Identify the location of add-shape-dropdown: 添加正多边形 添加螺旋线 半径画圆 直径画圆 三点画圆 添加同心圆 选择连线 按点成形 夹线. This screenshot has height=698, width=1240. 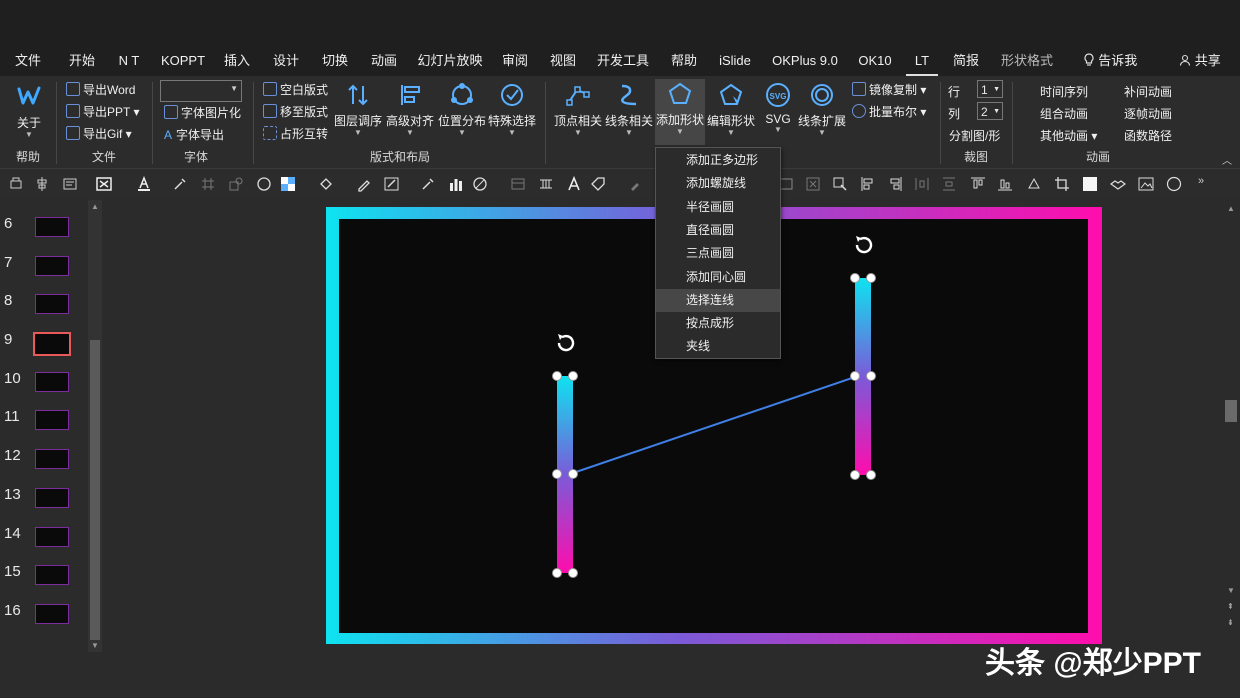
(718, 253).